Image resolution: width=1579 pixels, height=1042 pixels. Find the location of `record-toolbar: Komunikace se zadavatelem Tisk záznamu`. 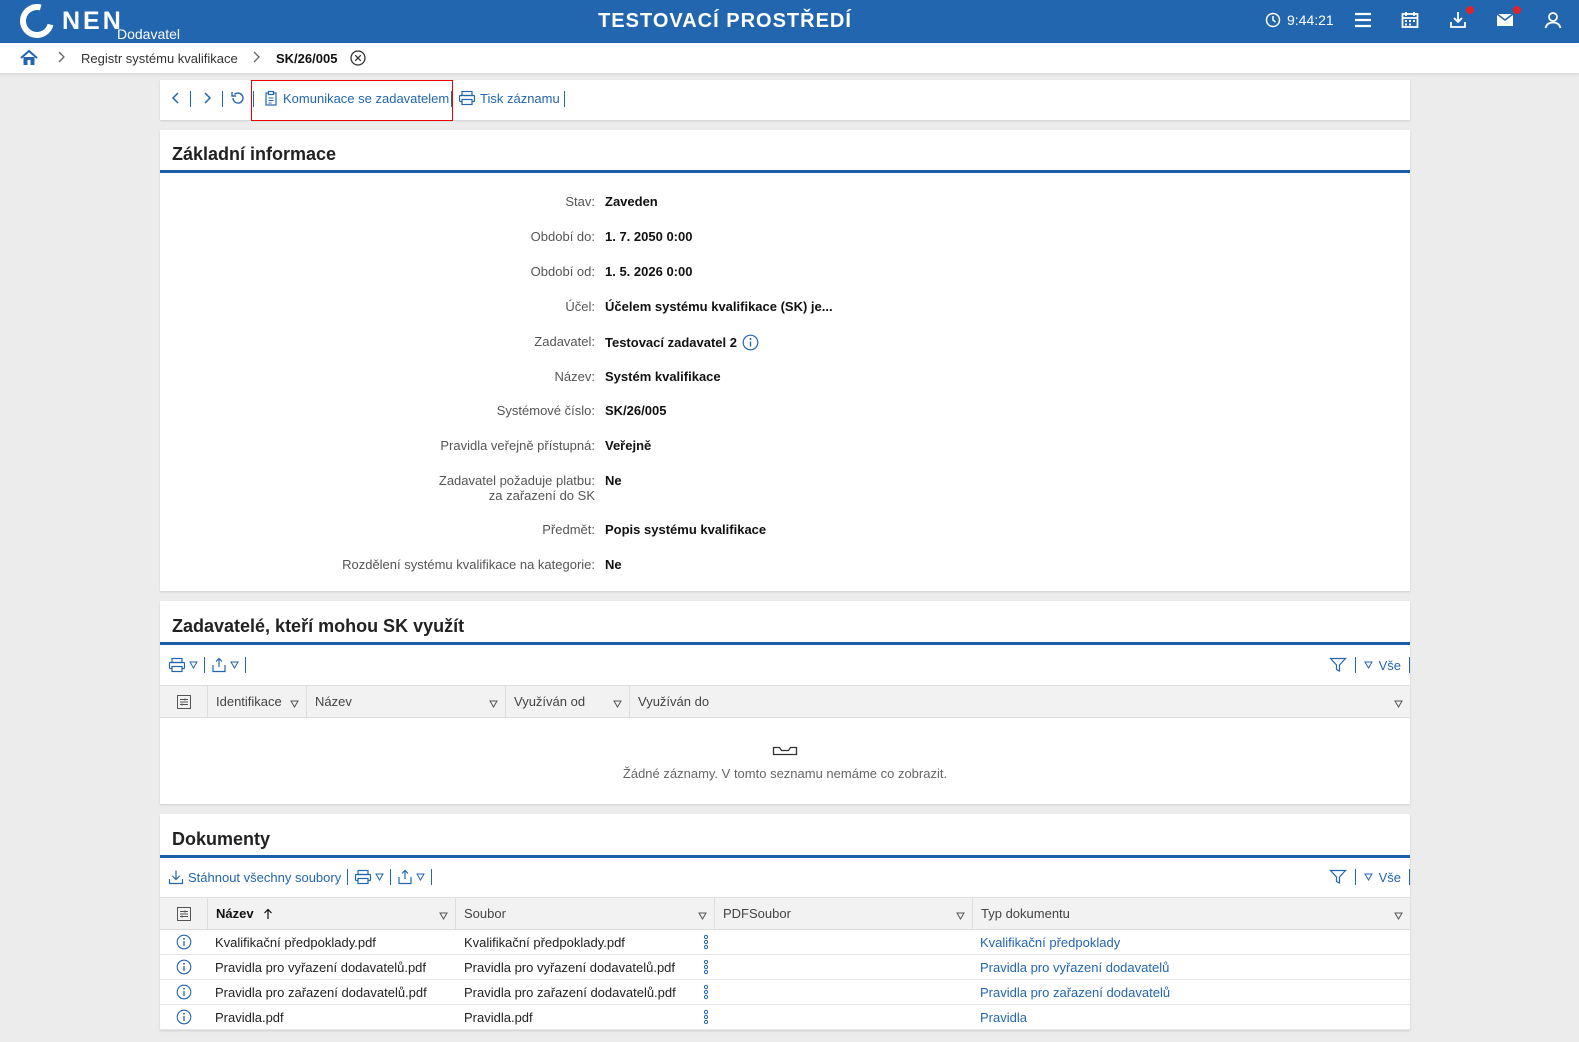

record-toolbar: Komunikace se zadavatelem Tisk záznamu is located at coordinates (785, 100).